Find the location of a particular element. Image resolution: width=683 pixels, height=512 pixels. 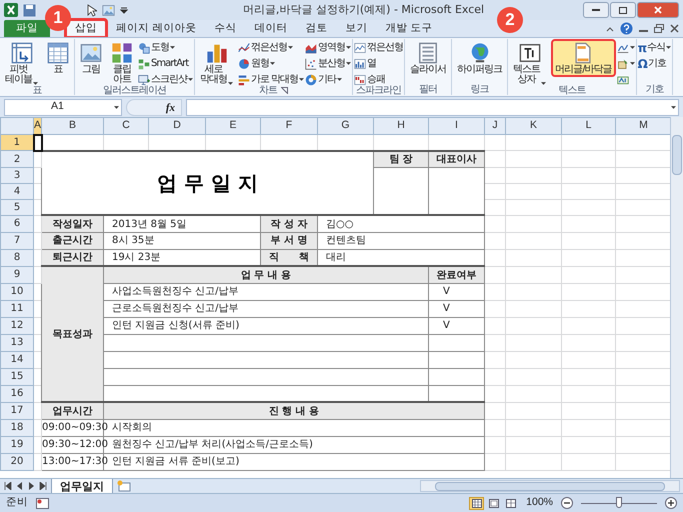

column-header: G is located at coordinates (346, 126).